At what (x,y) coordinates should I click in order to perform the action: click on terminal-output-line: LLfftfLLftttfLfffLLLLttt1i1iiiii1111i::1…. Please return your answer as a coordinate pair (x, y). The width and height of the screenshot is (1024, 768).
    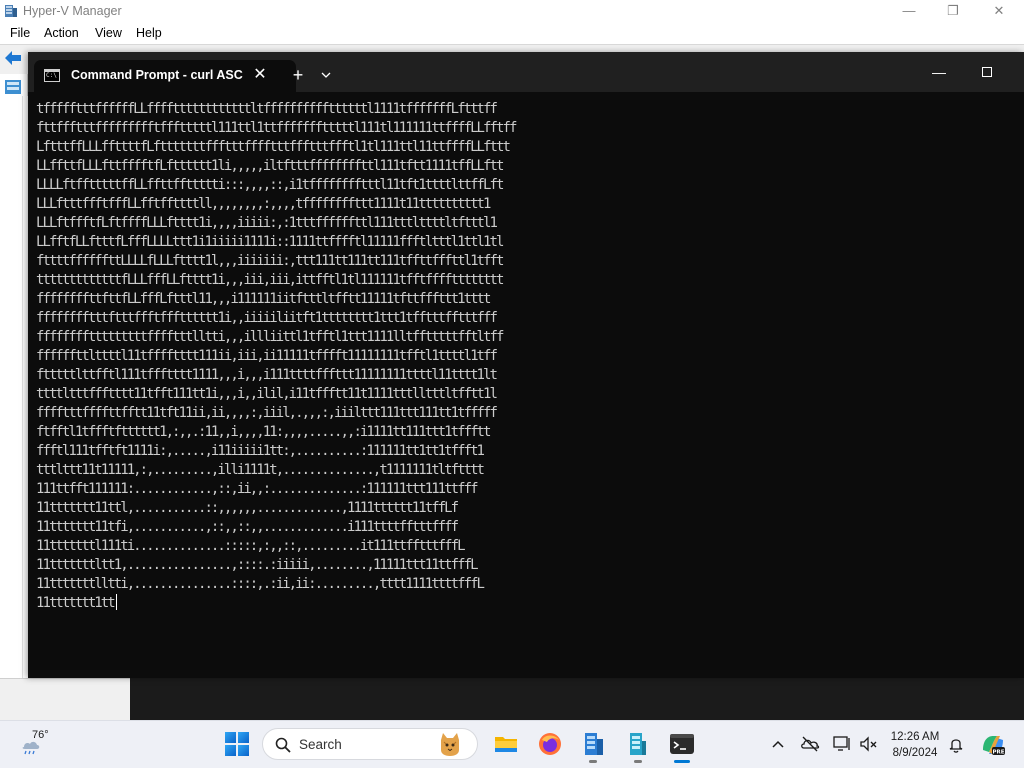
    Looking at the image, I should click on (270, 242).